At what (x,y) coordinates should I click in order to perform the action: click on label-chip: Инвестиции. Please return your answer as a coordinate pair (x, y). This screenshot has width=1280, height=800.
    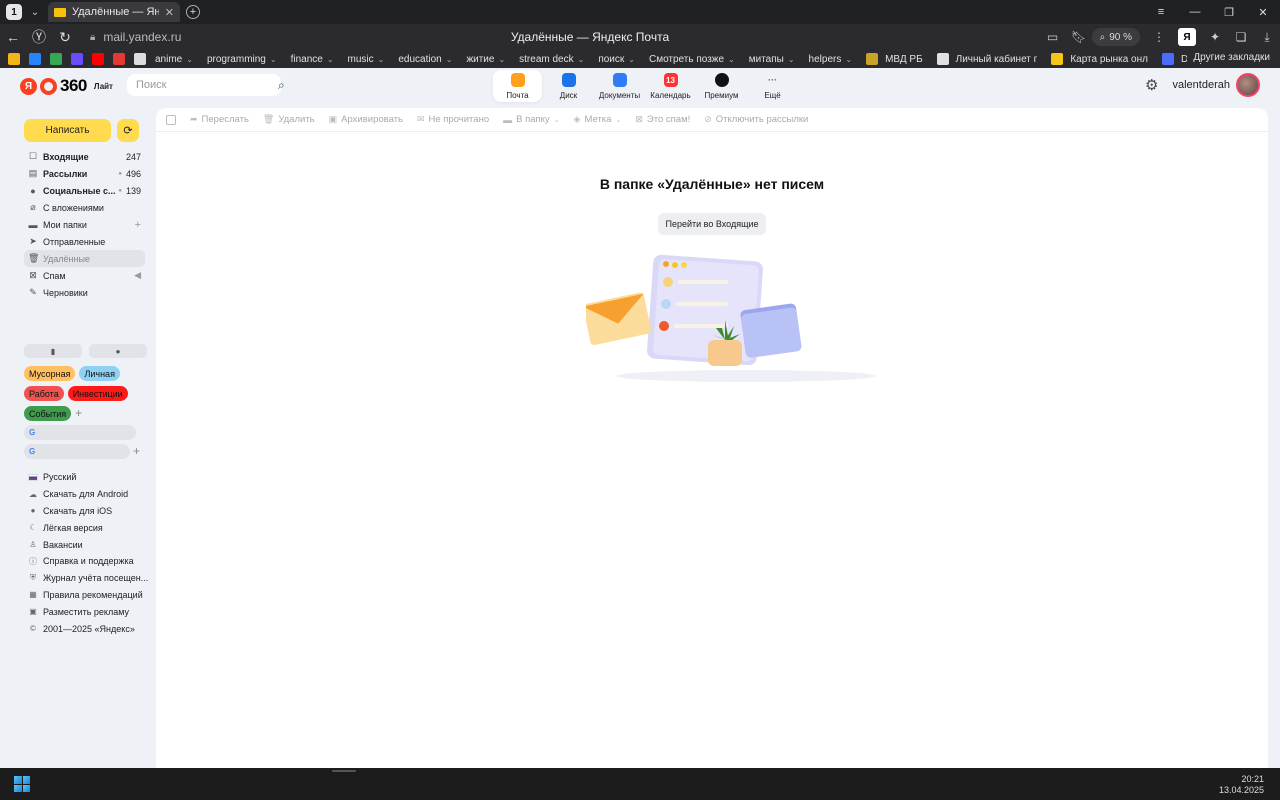
    Looking at the image, I should click on (97, 393).